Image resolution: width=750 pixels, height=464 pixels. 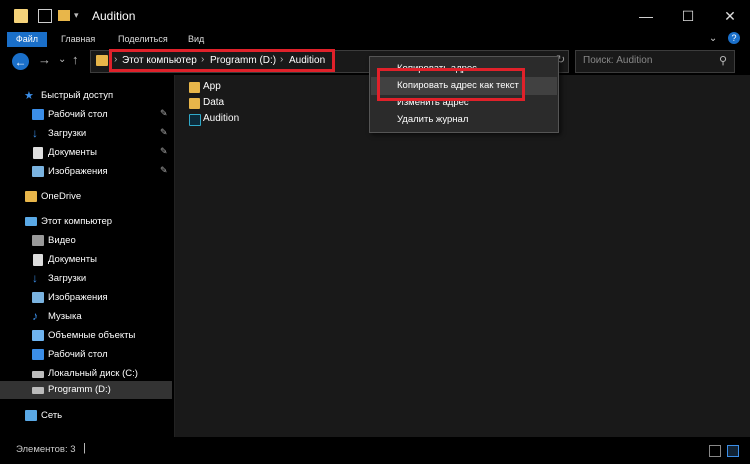 What do you see at coordinates (86, 241) in the screenshot?
I see `nav-pc-videos: Видео` at bounding box center [86, 241].